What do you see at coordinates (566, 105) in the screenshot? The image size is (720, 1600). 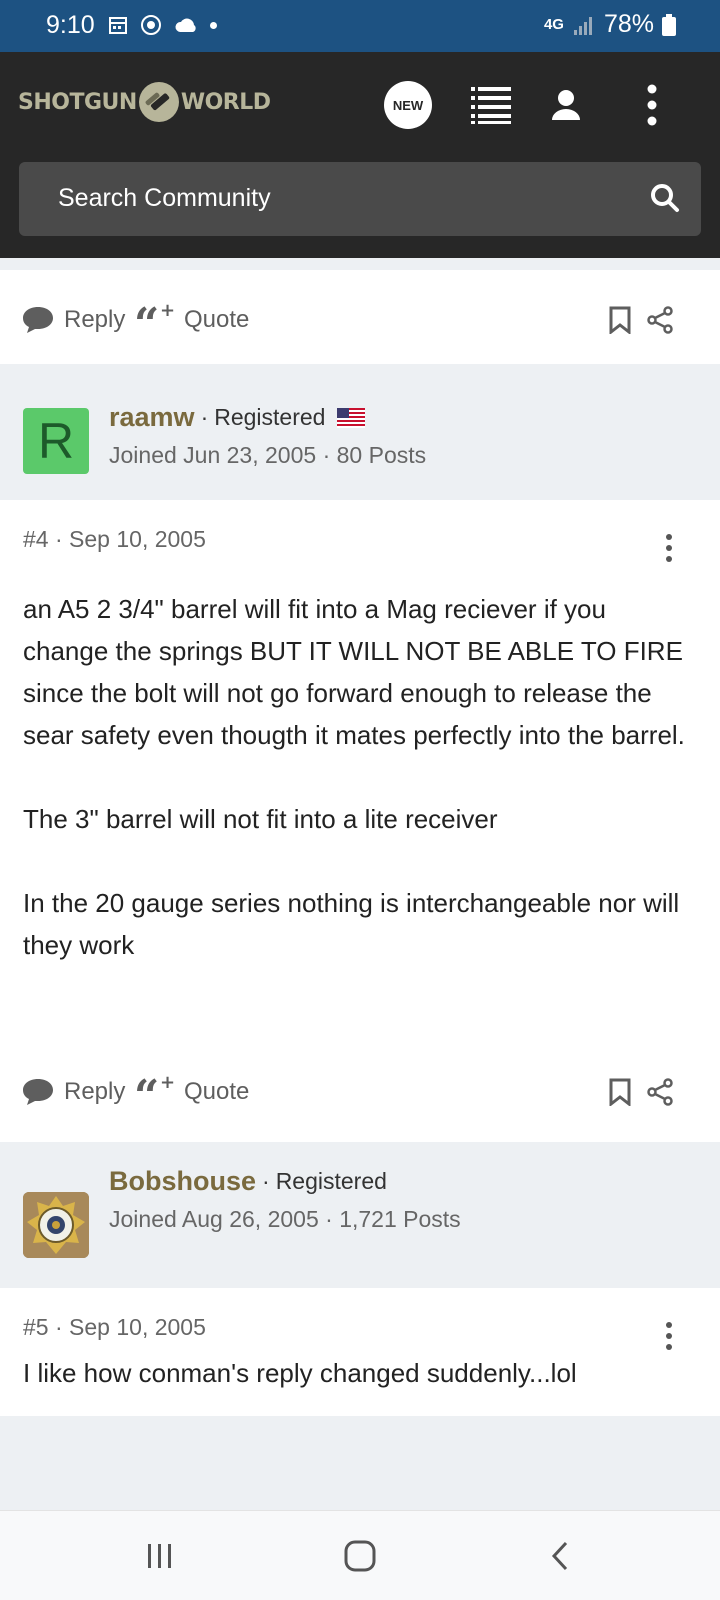 I see `user-icon` at bounding box center [566, 105].